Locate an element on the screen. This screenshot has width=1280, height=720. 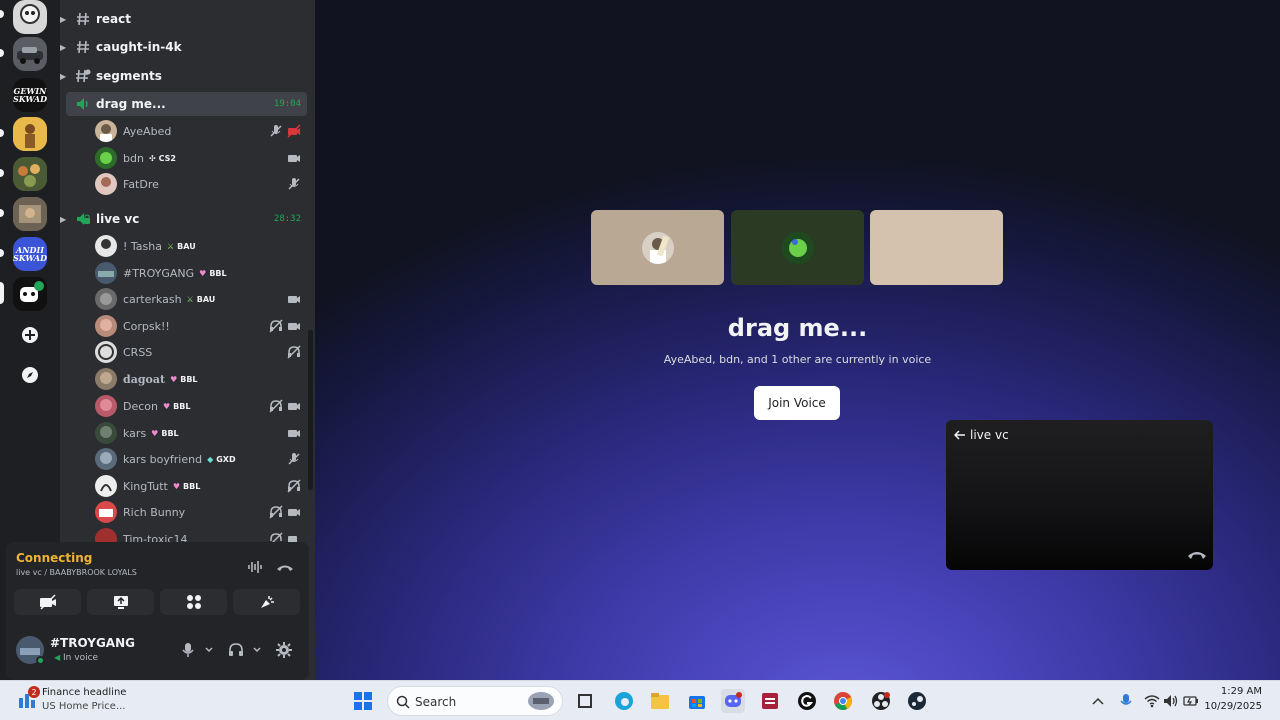
clan-tag: ✣ CS2 is located at coordinates (162, 158).